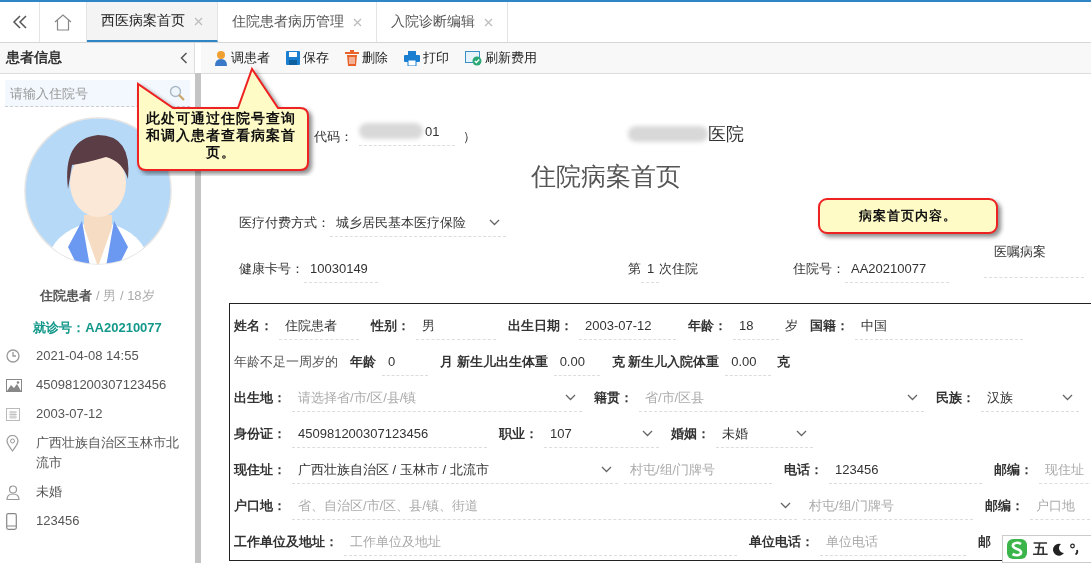  I want to click on visit-number: 就诊号：AA20210077, so click(97, 328).